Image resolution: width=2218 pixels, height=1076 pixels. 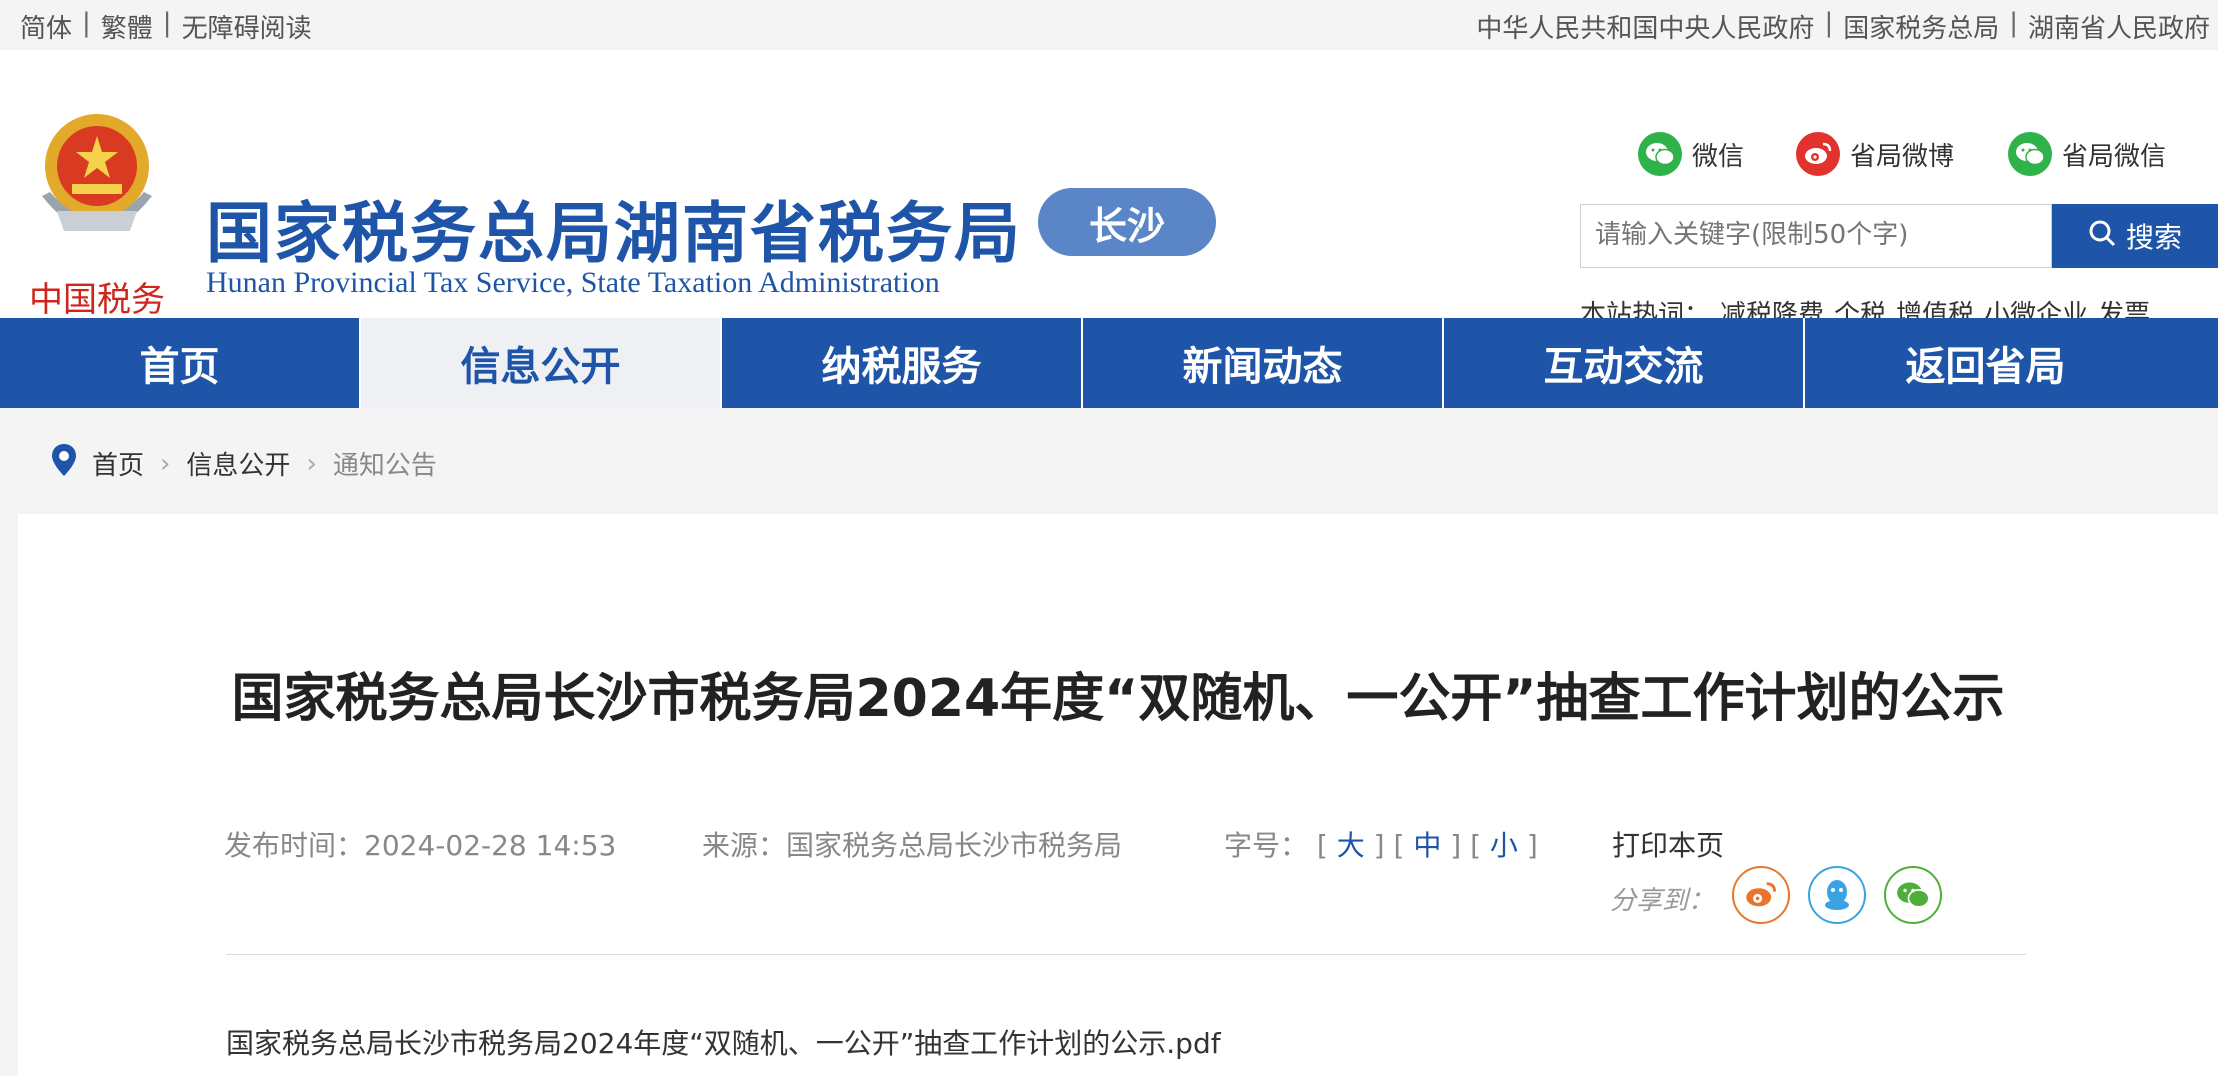 I want to click on search-button: 搜索, so click(x=2135, y=236).